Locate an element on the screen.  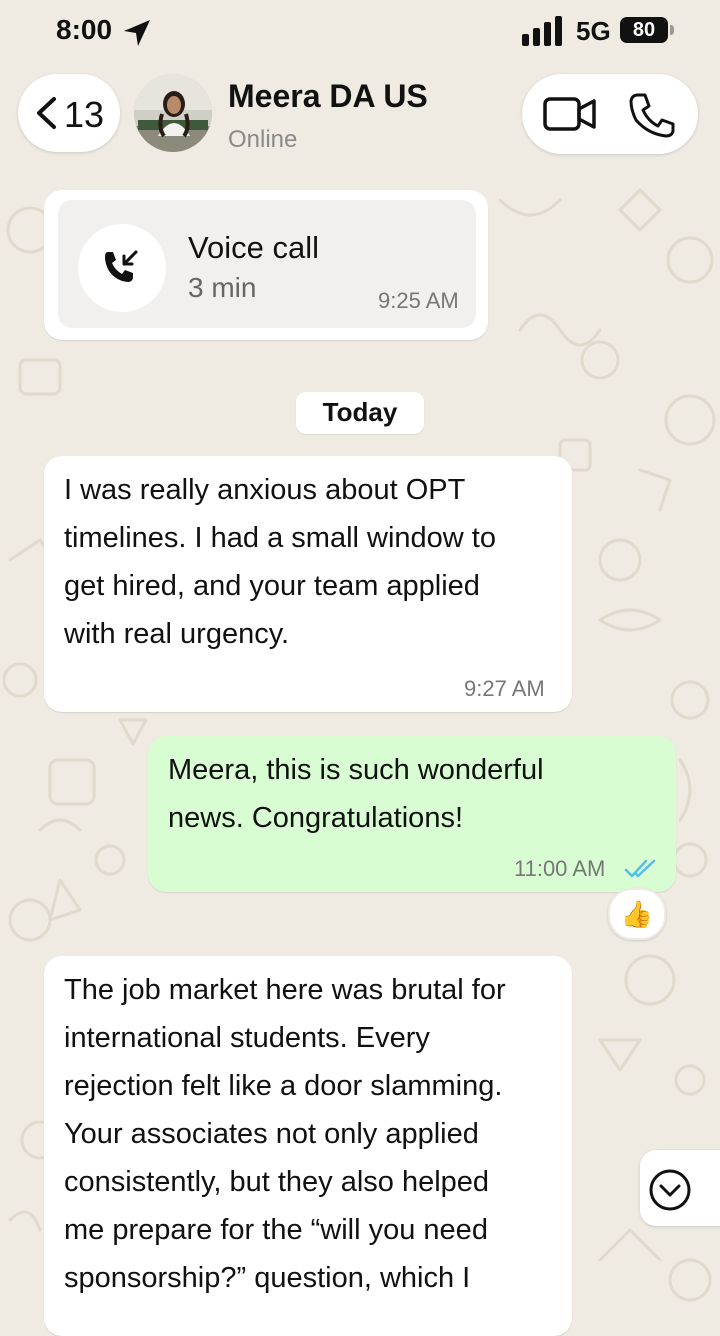
chat-header: 13 Meera DA US Online is located at coordinates (360, 117).